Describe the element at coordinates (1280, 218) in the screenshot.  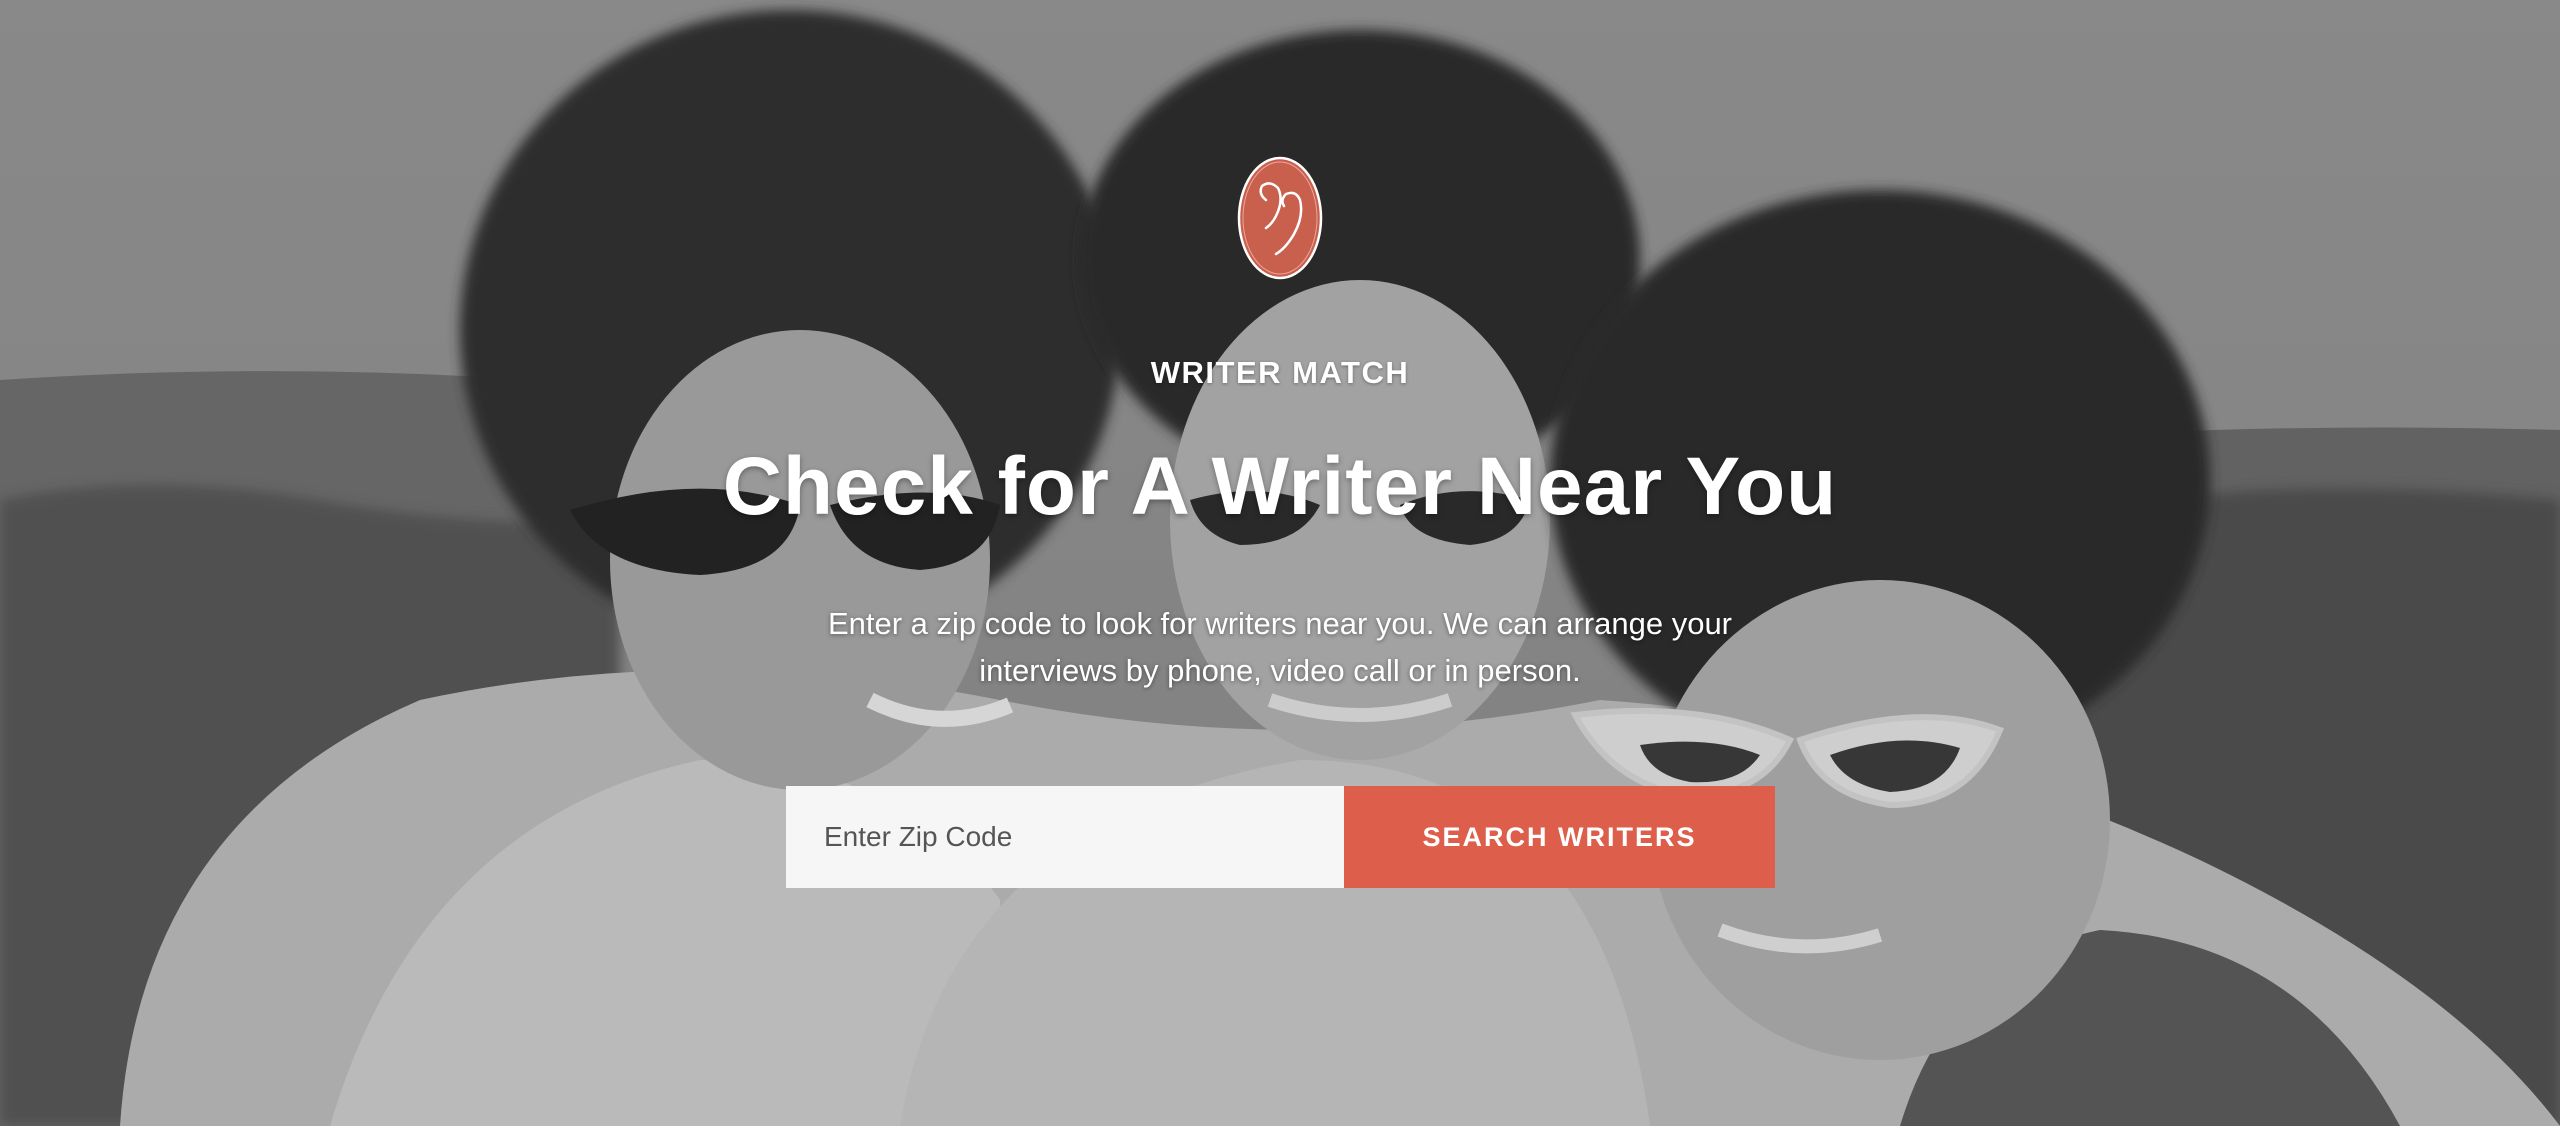
I see `quote-mark-icon` at that location.